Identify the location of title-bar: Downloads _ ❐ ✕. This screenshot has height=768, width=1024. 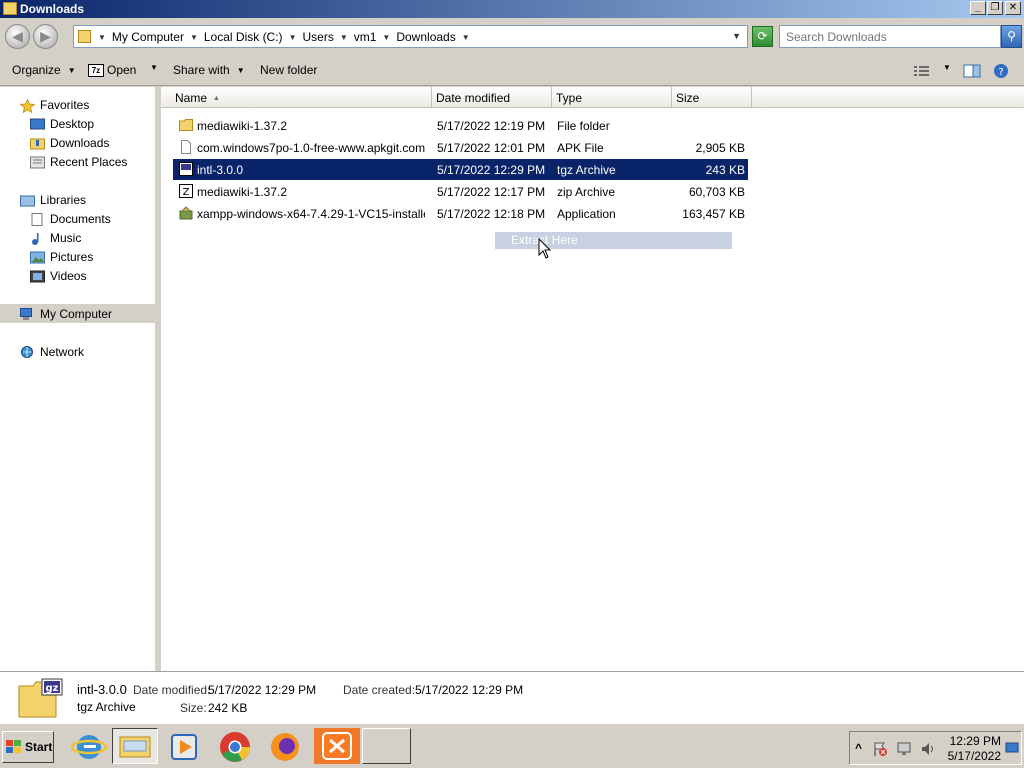
(512, 9).